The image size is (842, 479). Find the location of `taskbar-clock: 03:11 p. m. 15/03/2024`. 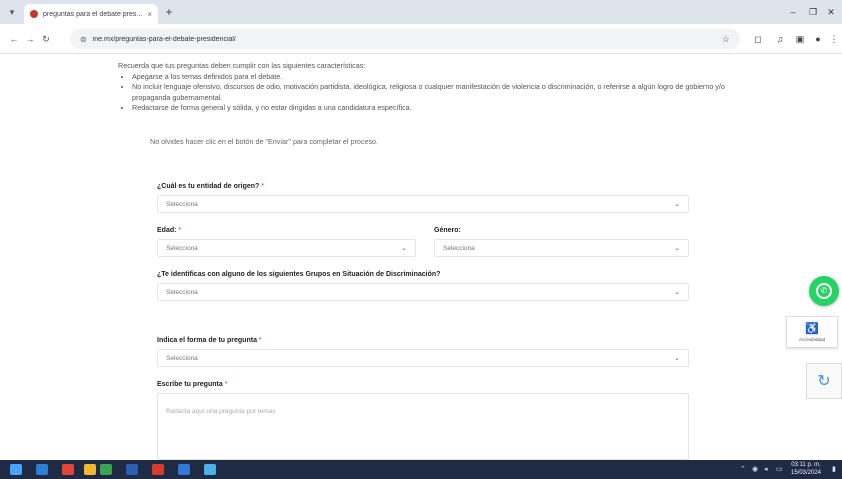

taskbar-clock: 03:11 p. m. 15/03/2024 is located at coordinates (806, 469).